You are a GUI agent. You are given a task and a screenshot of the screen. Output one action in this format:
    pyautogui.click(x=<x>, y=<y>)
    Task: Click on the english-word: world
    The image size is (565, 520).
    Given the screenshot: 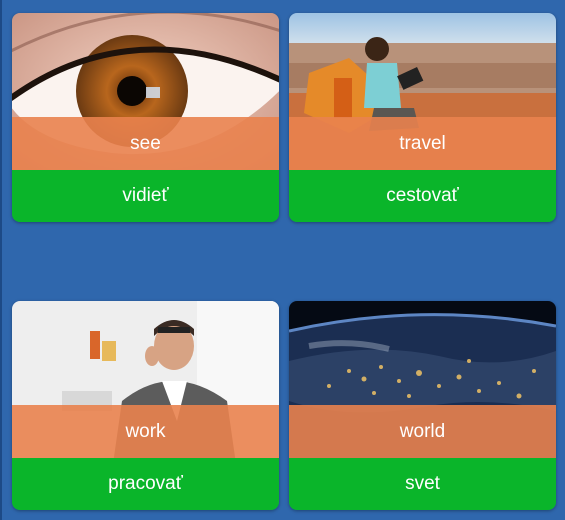 What is the action you would take?
    pyautogui.click(x=422, y=431)
    